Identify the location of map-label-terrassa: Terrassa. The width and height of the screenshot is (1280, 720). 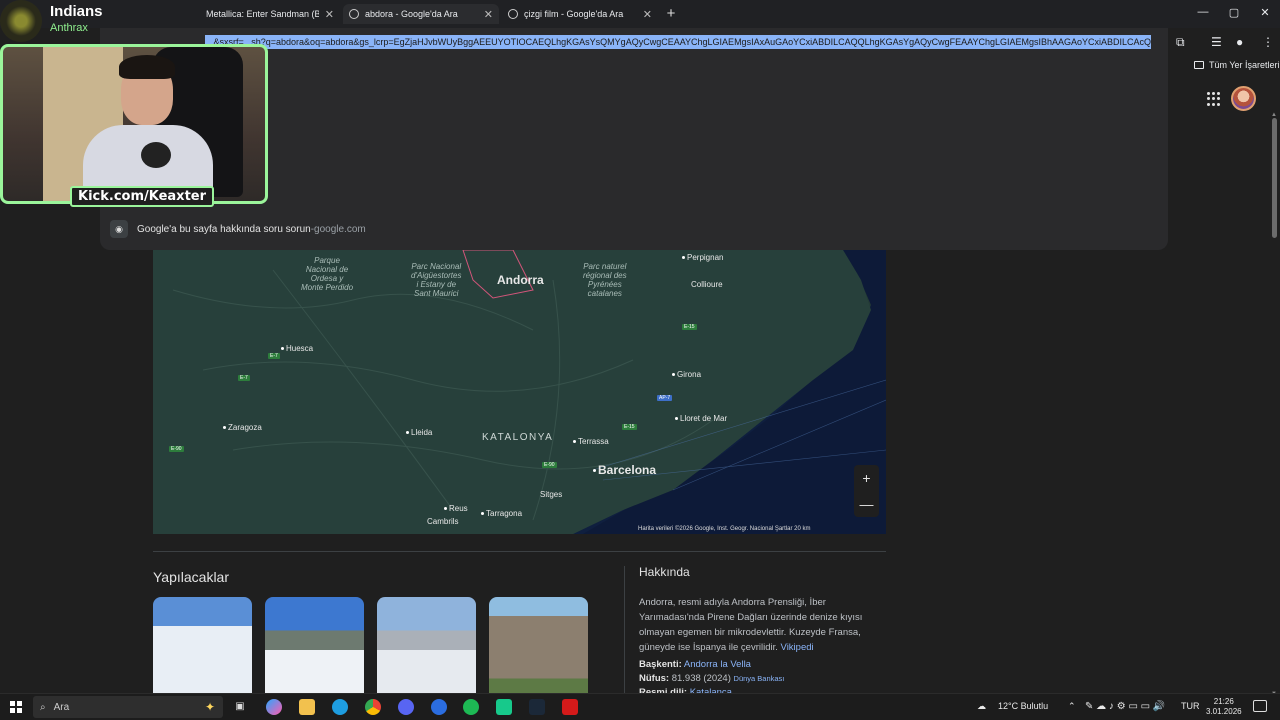
(591, 441).